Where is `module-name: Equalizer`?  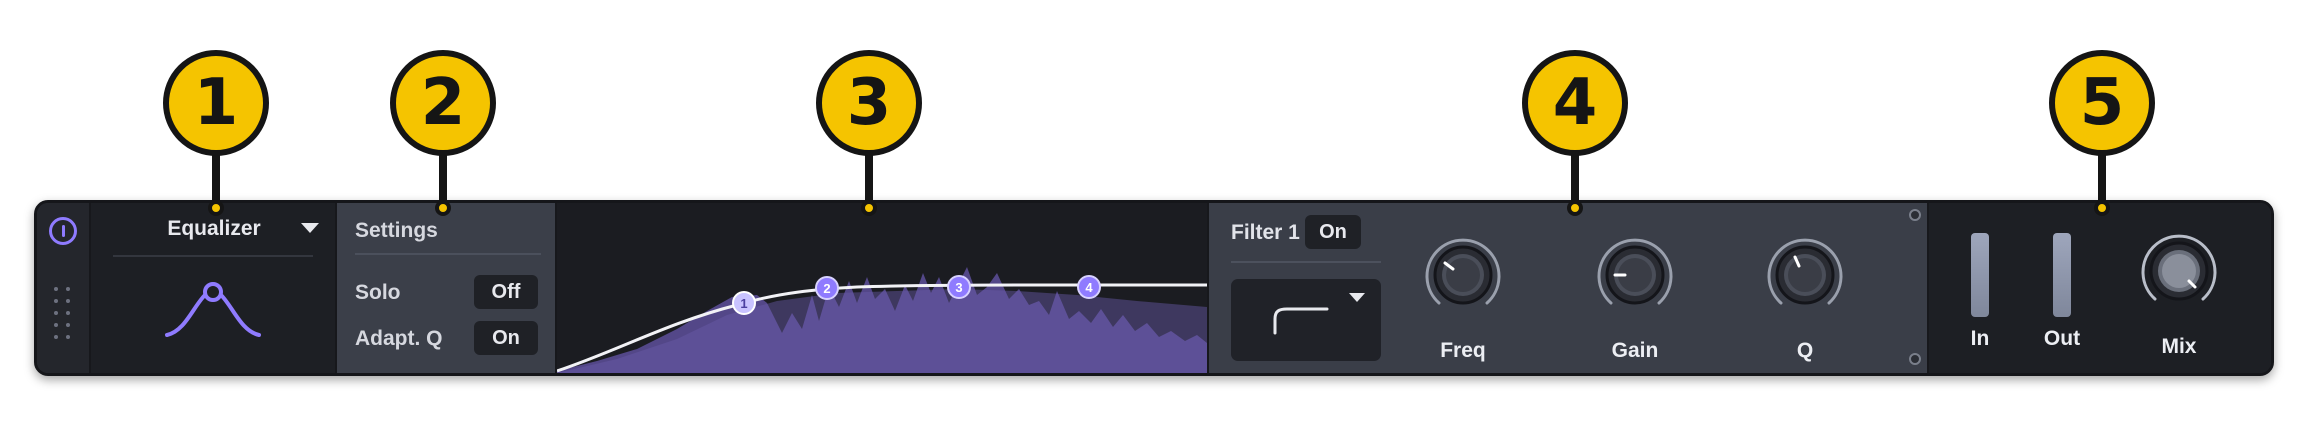
module-name: Equalizer is located at coordinates (214, 228).